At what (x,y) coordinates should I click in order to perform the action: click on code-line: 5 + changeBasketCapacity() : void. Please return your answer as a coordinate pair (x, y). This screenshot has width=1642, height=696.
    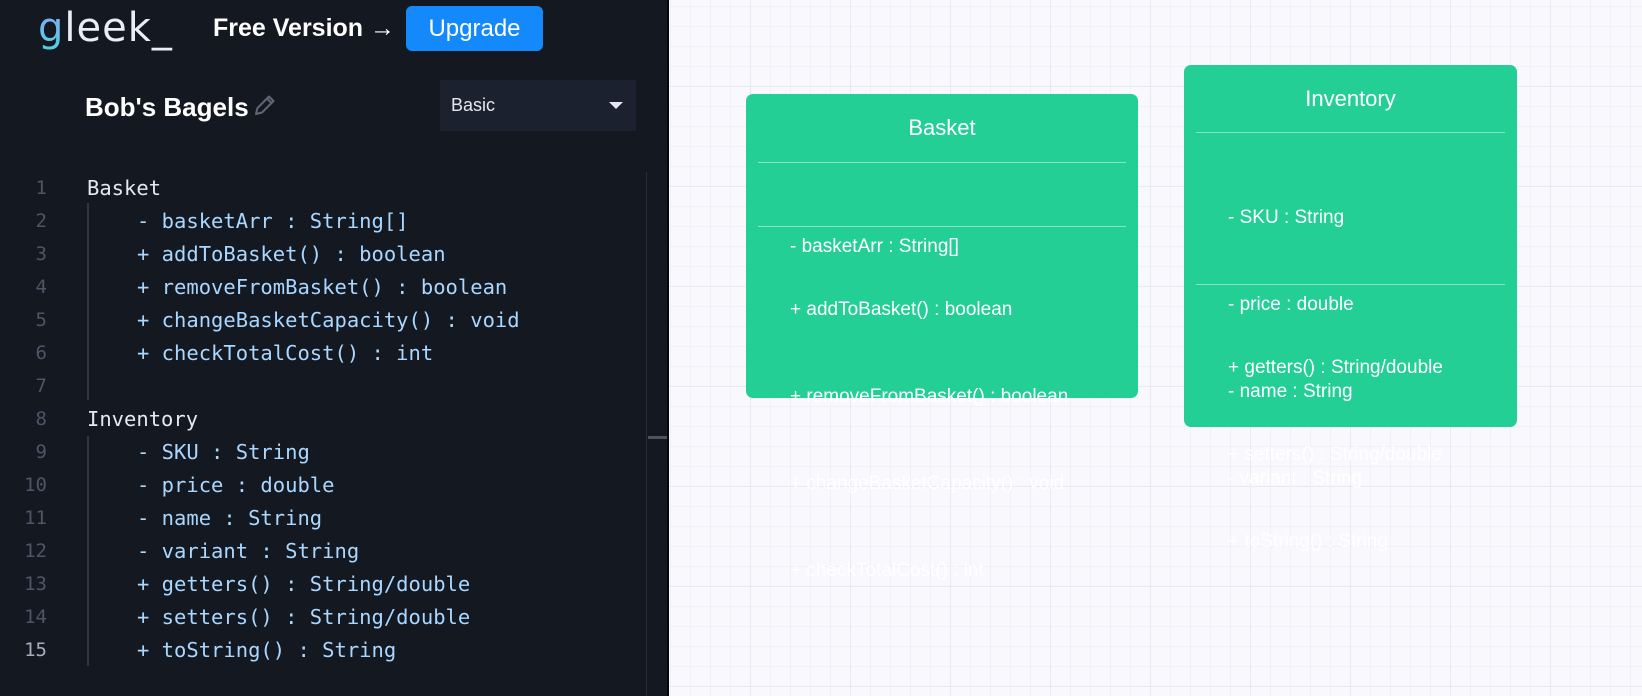
    Looking at the image, I should click on (323, 320).